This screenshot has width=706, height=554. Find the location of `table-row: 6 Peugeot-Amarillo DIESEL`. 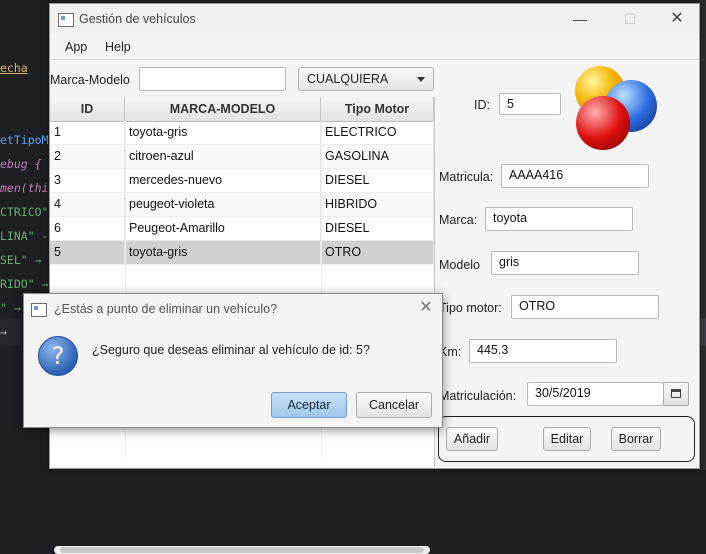

table-row: 6 Peugeot-Amarillo DIESEL is located at coordinates (242, 229).